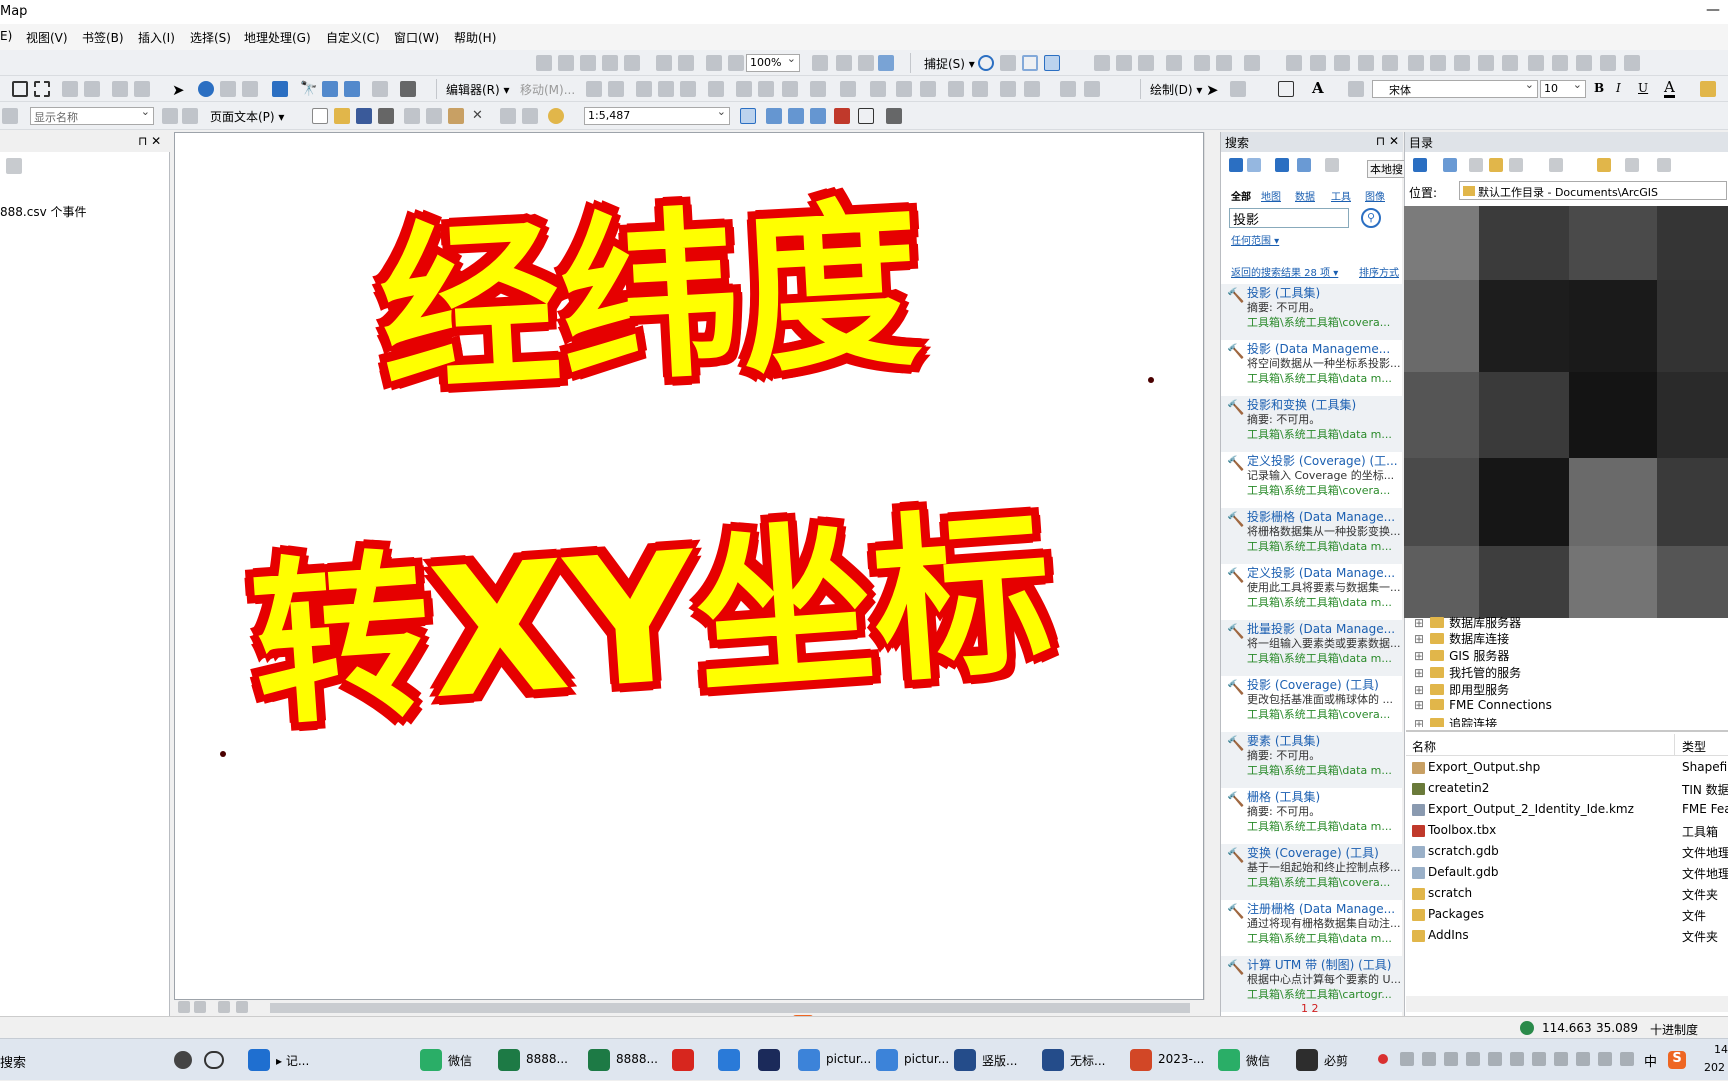 This screenshot has width=1728, height=1081. Describe the element at coordinates (214, 1060) in the screenshot. I see `headset-icon` at that location.